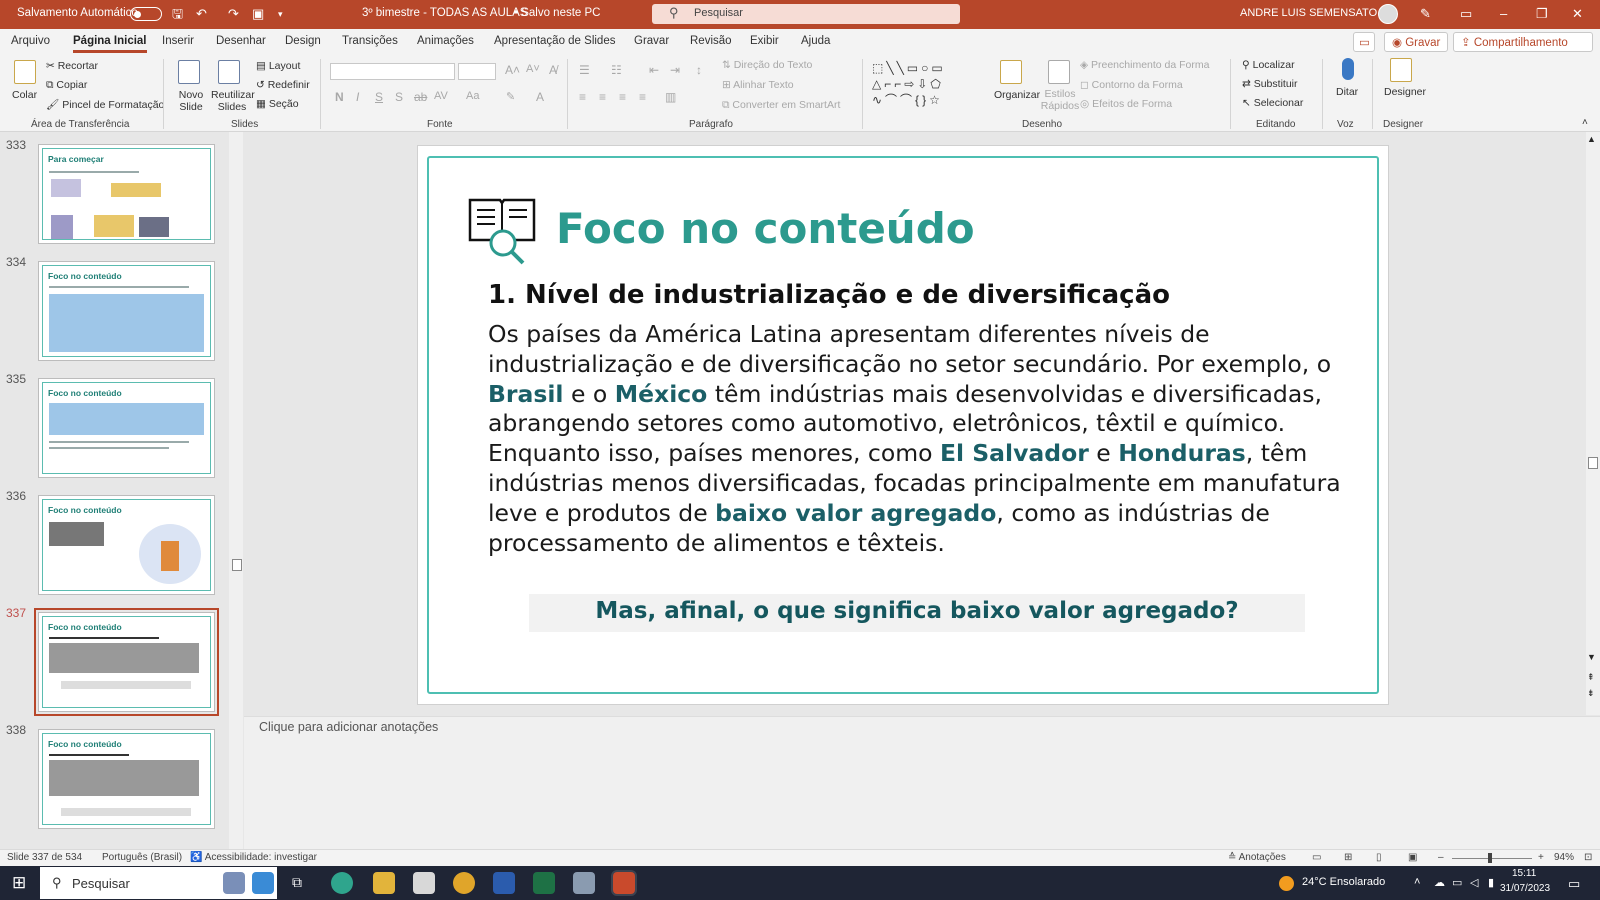 The image size is (1600, 900). What do you see at coordinates (303, 41) in the screenshot?
I see `tab-design: Design` at bounding box center [303, 41].